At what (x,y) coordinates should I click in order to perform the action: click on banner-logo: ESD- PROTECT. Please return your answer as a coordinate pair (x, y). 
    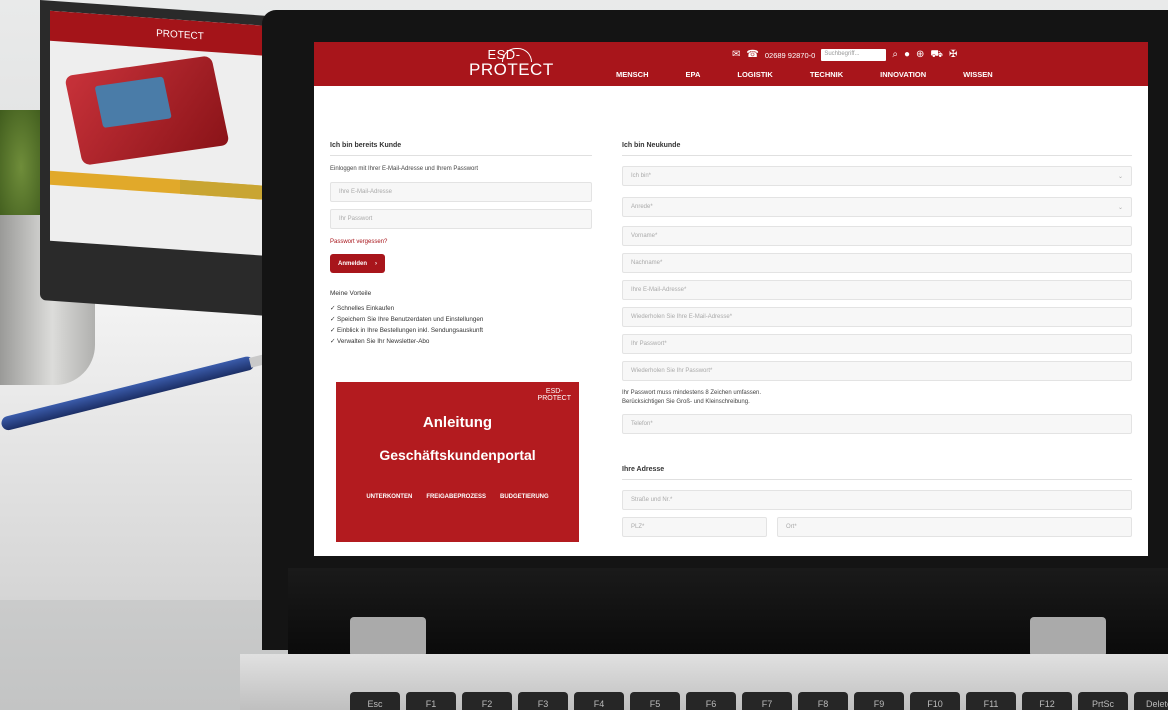
    Looking at the image, I should click on (554, 395).